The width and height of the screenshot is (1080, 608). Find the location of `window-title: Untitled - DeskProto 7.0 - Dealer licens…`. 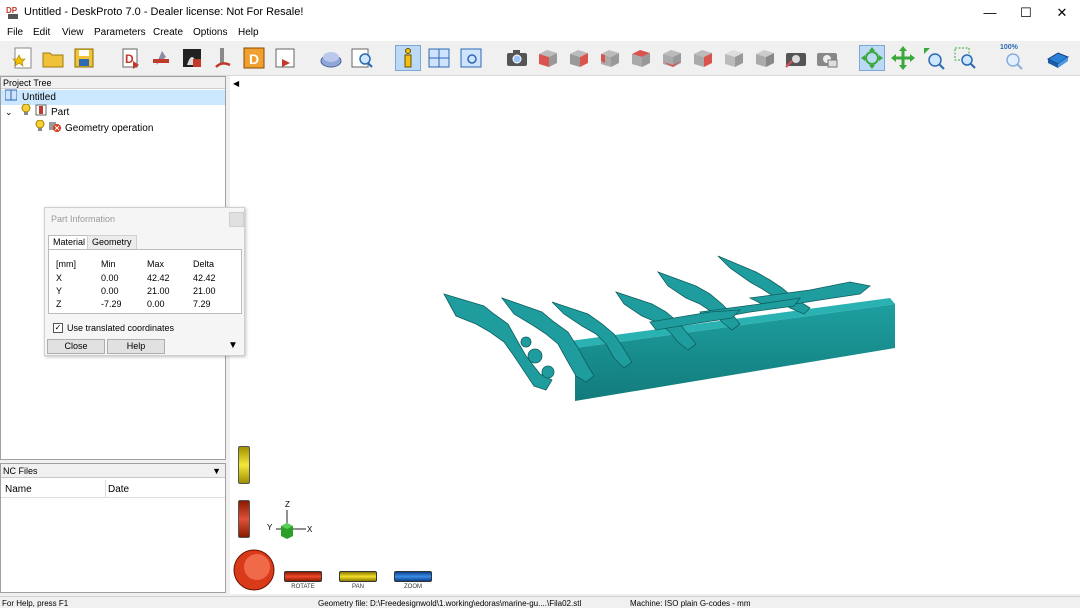

window-title: Untitled - DeskProto 7.0 - Dealer licens… is located at coordinates (164, 12).